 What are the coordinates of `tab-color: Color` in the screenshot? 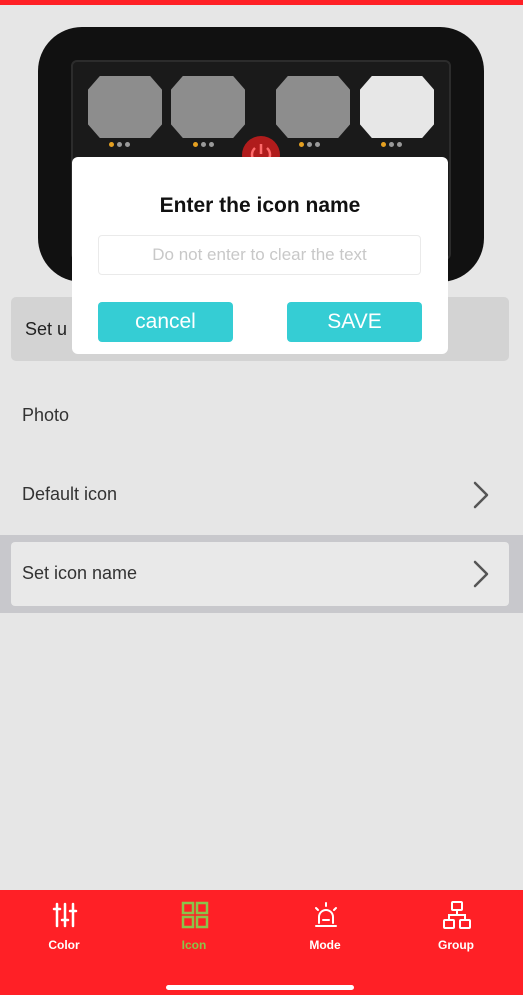 It's located at (64, 930).